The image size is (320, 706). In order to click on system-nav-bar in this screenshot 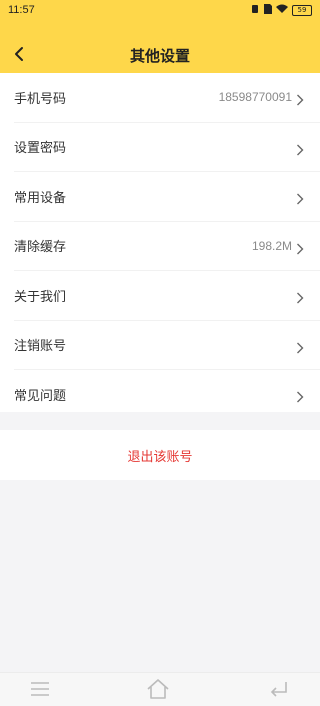, I will do `click(160, 689)`.